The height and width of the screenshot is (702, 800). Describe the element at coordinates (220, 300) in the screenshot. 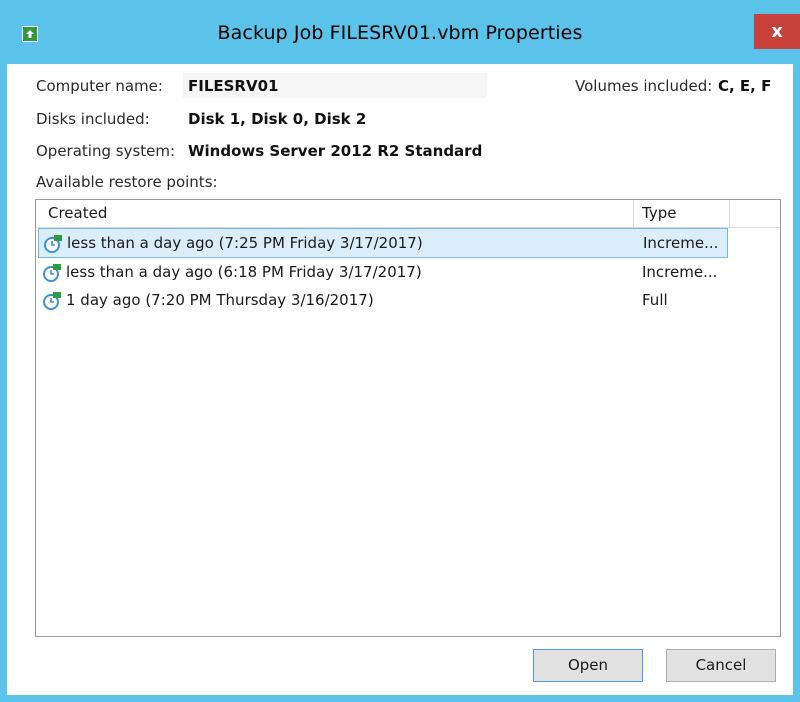

I see `restore-point-created: 1 day ago (7:20 PM Thursday 3/16/2017)` at that location.